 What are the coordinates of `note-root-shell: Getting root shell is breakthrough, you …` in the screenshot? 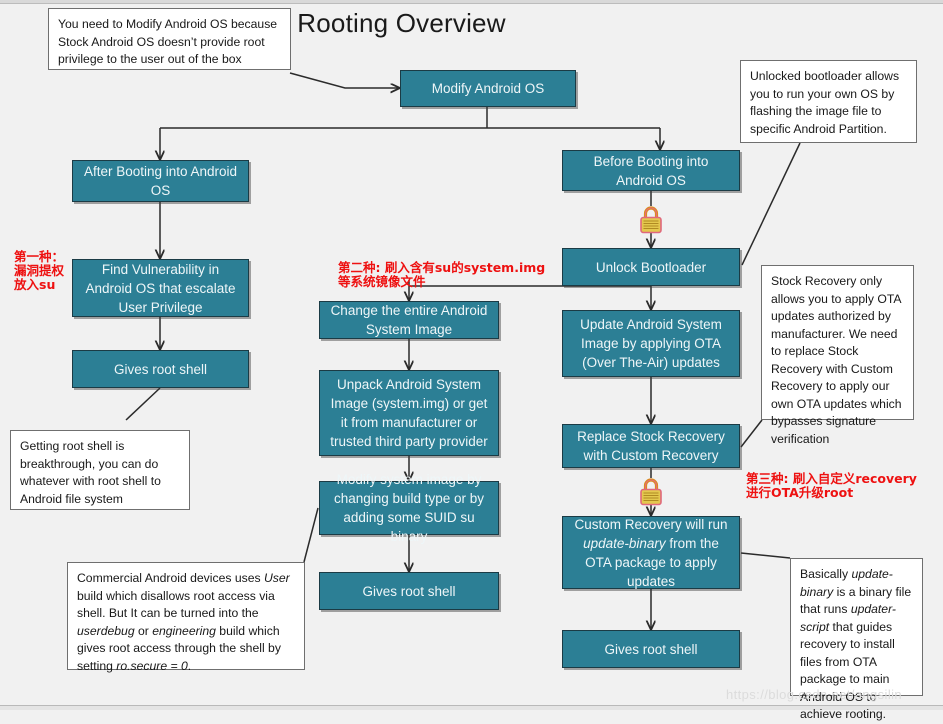 It's located at (100, 470).